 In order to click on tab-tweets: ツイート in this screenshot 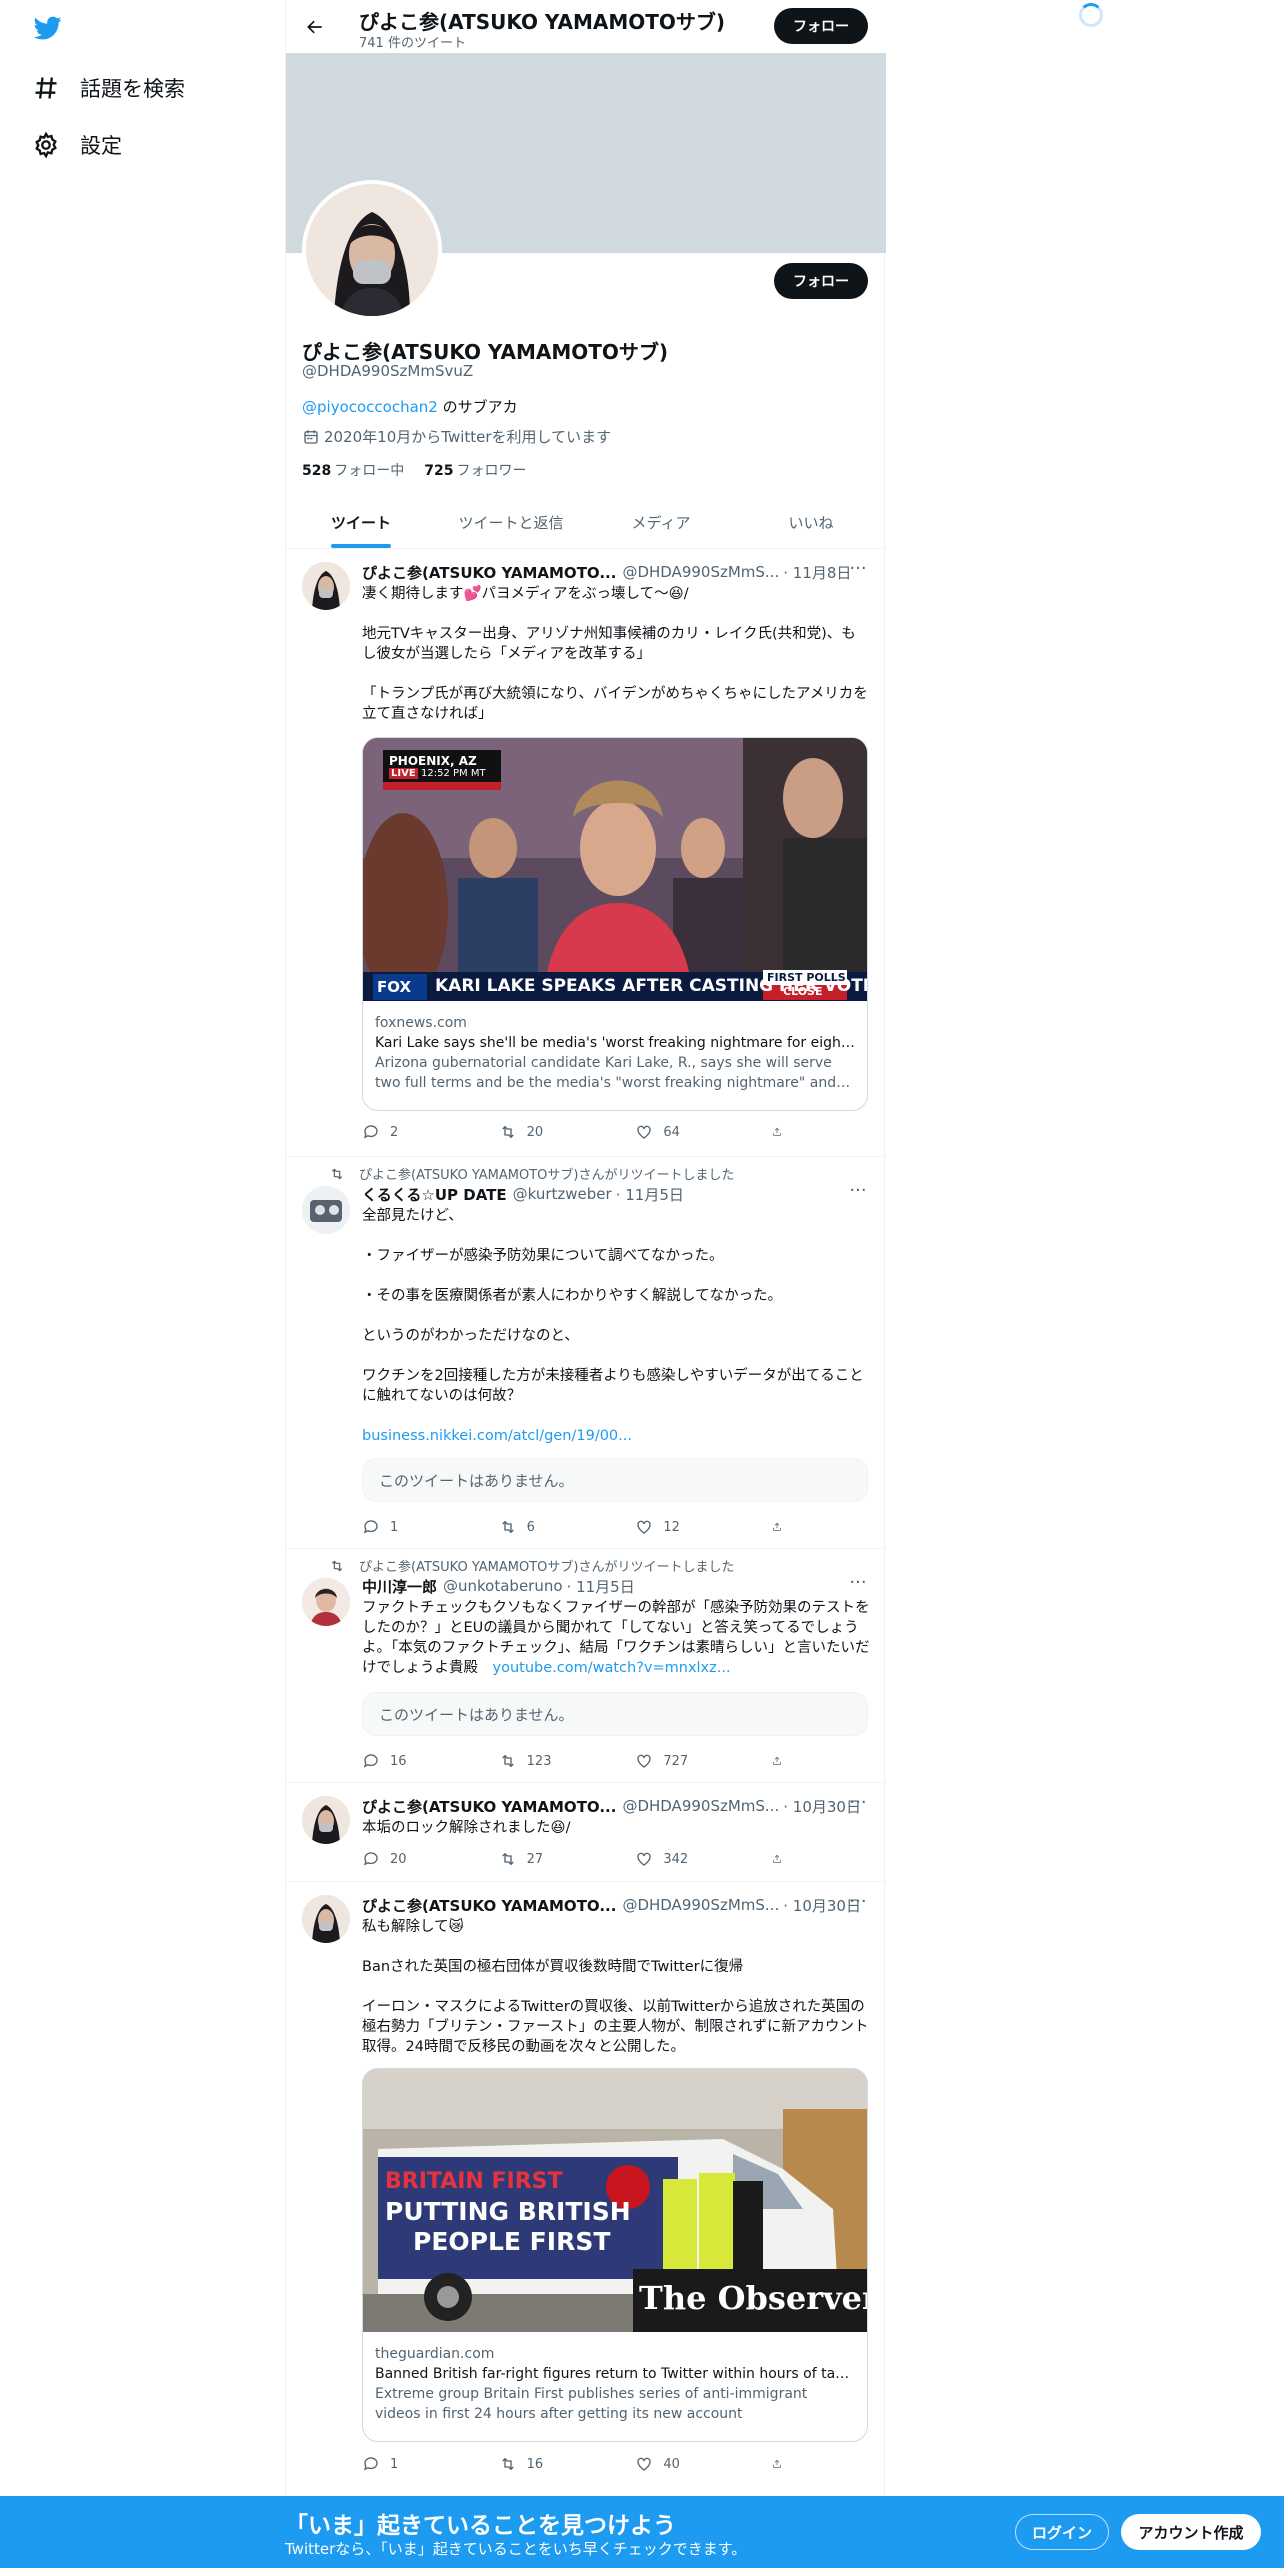, I will do `click(361, 522)`.